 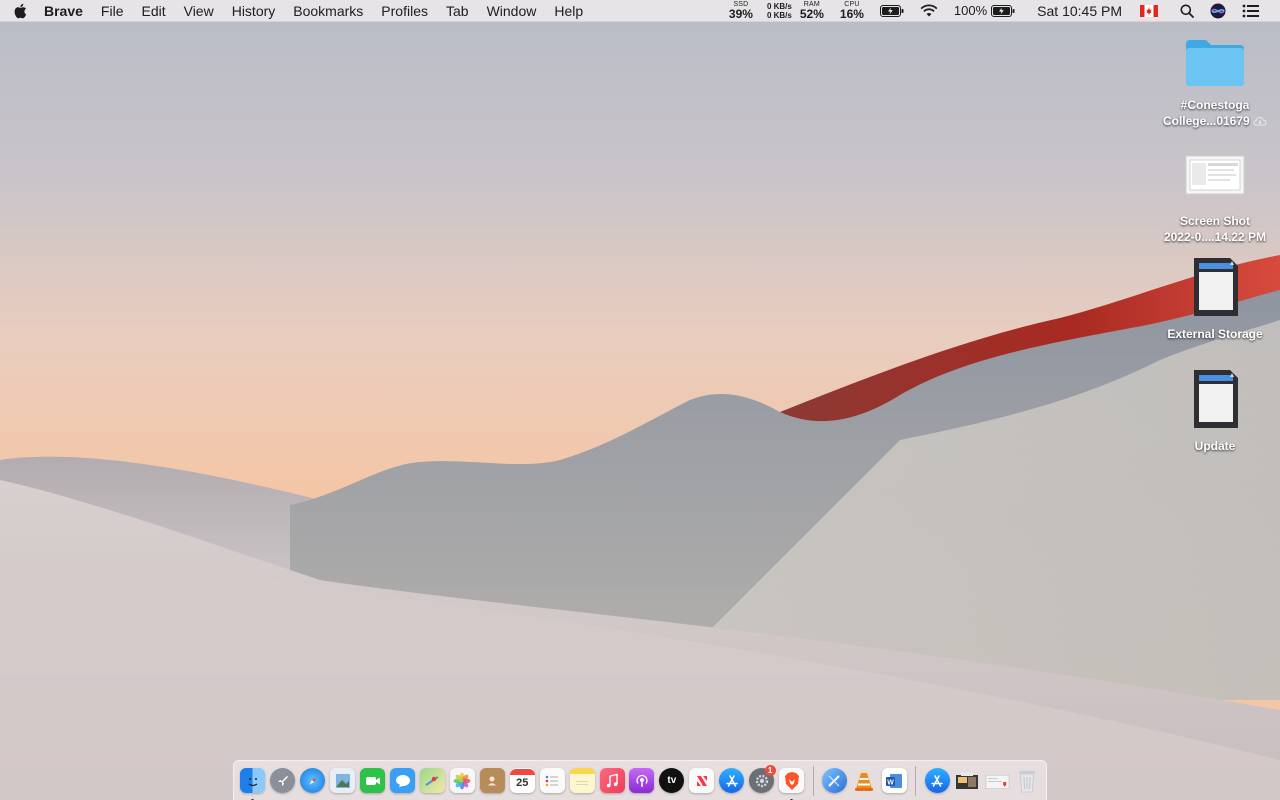 I want to click on menubar-clock: Sat 10:45 PM, so click(x=1079, y=11).